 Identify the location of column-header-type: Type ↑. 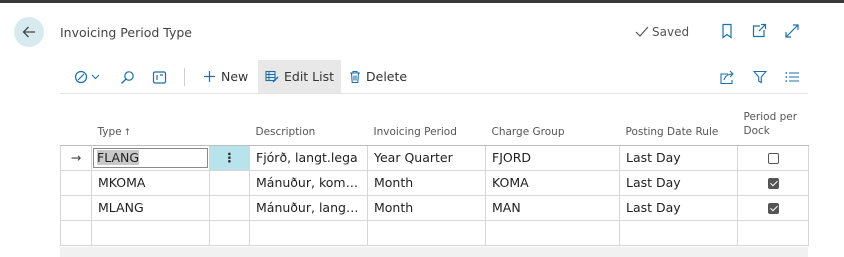
(150, 127).